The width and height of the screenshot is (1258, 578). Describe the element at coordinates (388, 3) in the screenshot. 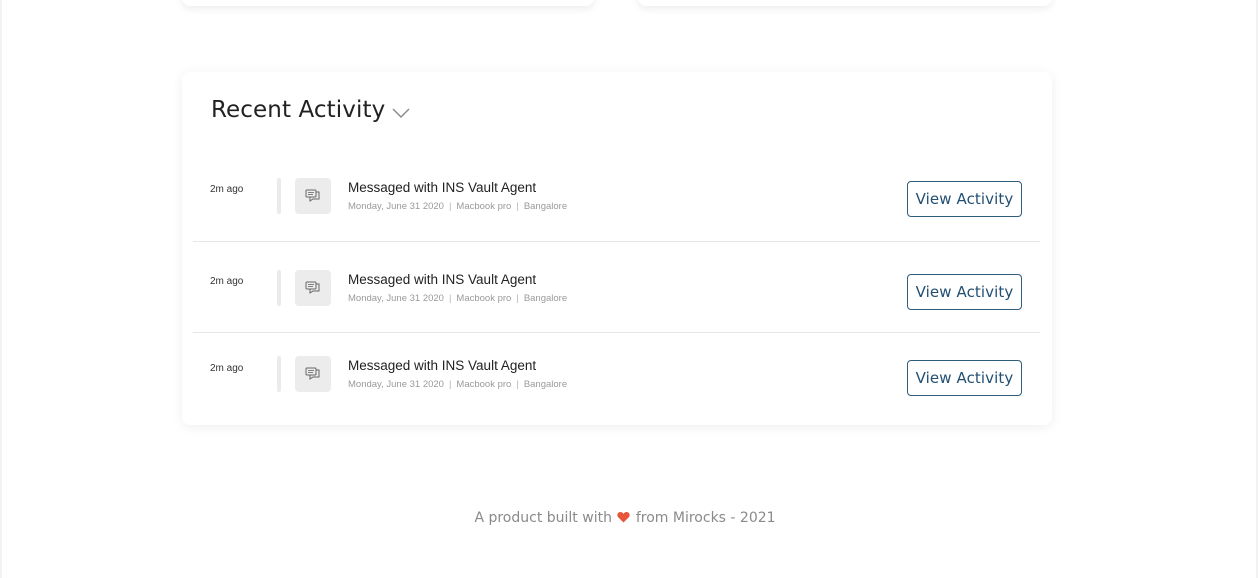

I see `top-card-left` at that location.